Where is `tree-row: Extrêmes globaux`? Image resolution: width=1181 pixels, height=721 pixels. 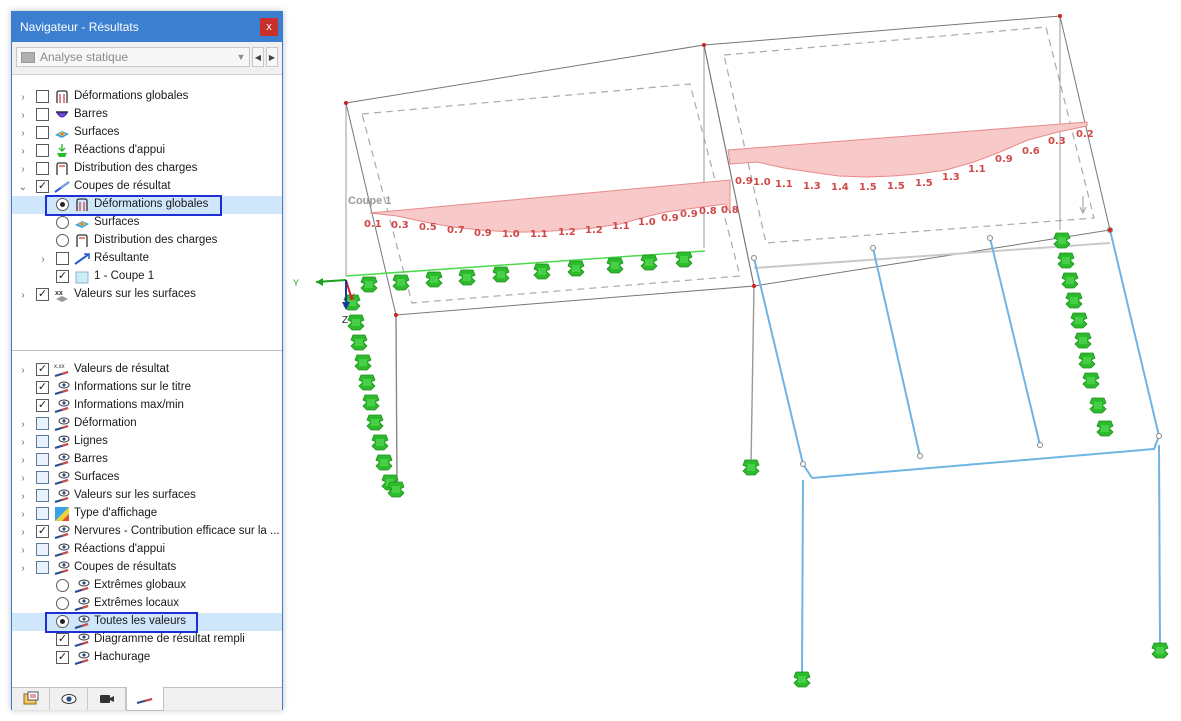 tree-row: Extrêmes globaux is located at coordinates (147, 586).